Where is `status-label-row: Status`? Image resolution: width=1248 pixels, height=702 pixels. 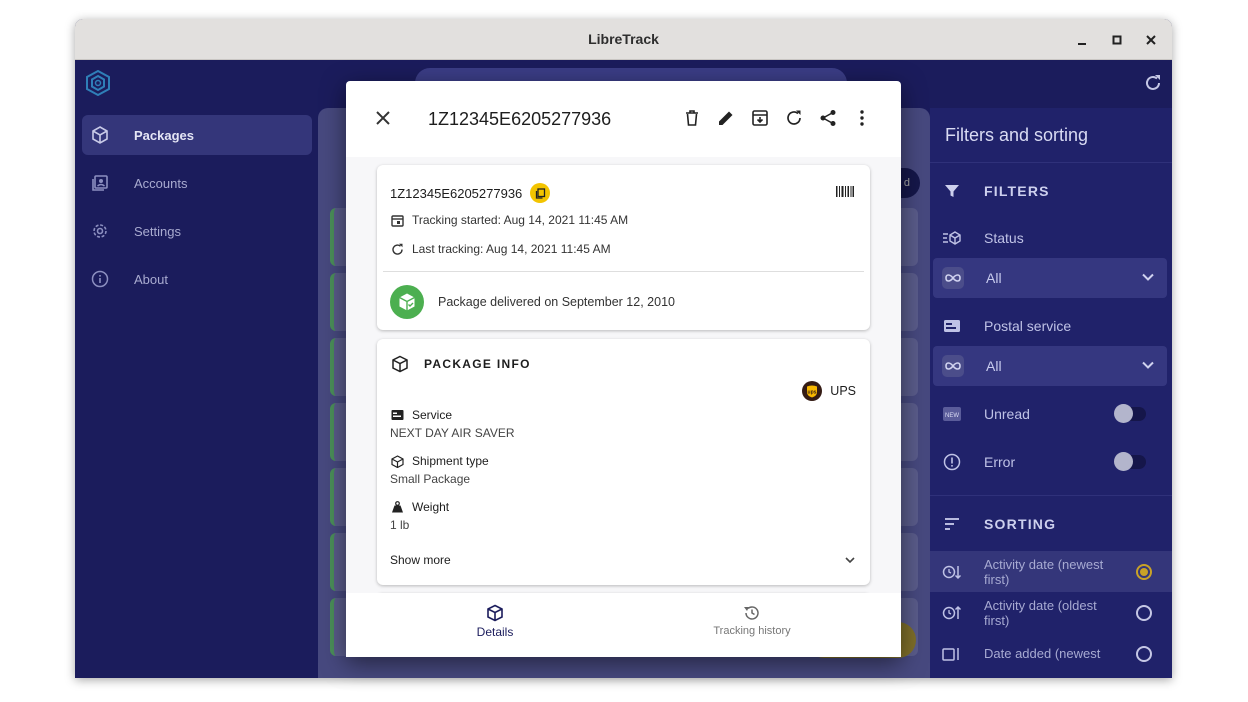
status-label-row: Status is located at coordinates (1051, 238).